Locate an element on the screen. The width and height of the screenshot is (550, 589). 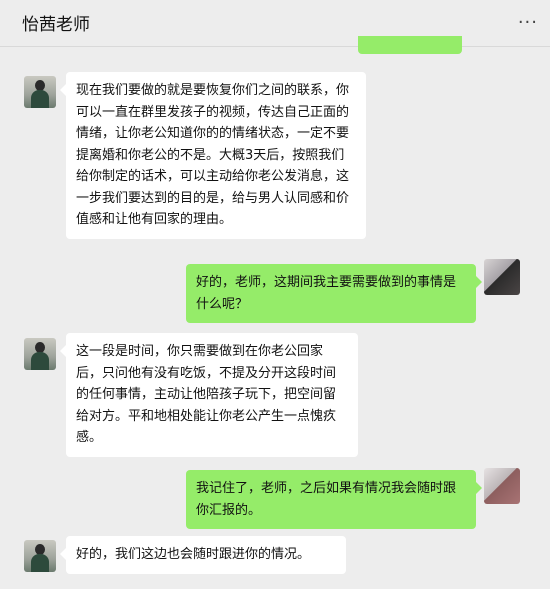
chat-header: 怡茜老师 ··· is located at coordinates (275, 23).